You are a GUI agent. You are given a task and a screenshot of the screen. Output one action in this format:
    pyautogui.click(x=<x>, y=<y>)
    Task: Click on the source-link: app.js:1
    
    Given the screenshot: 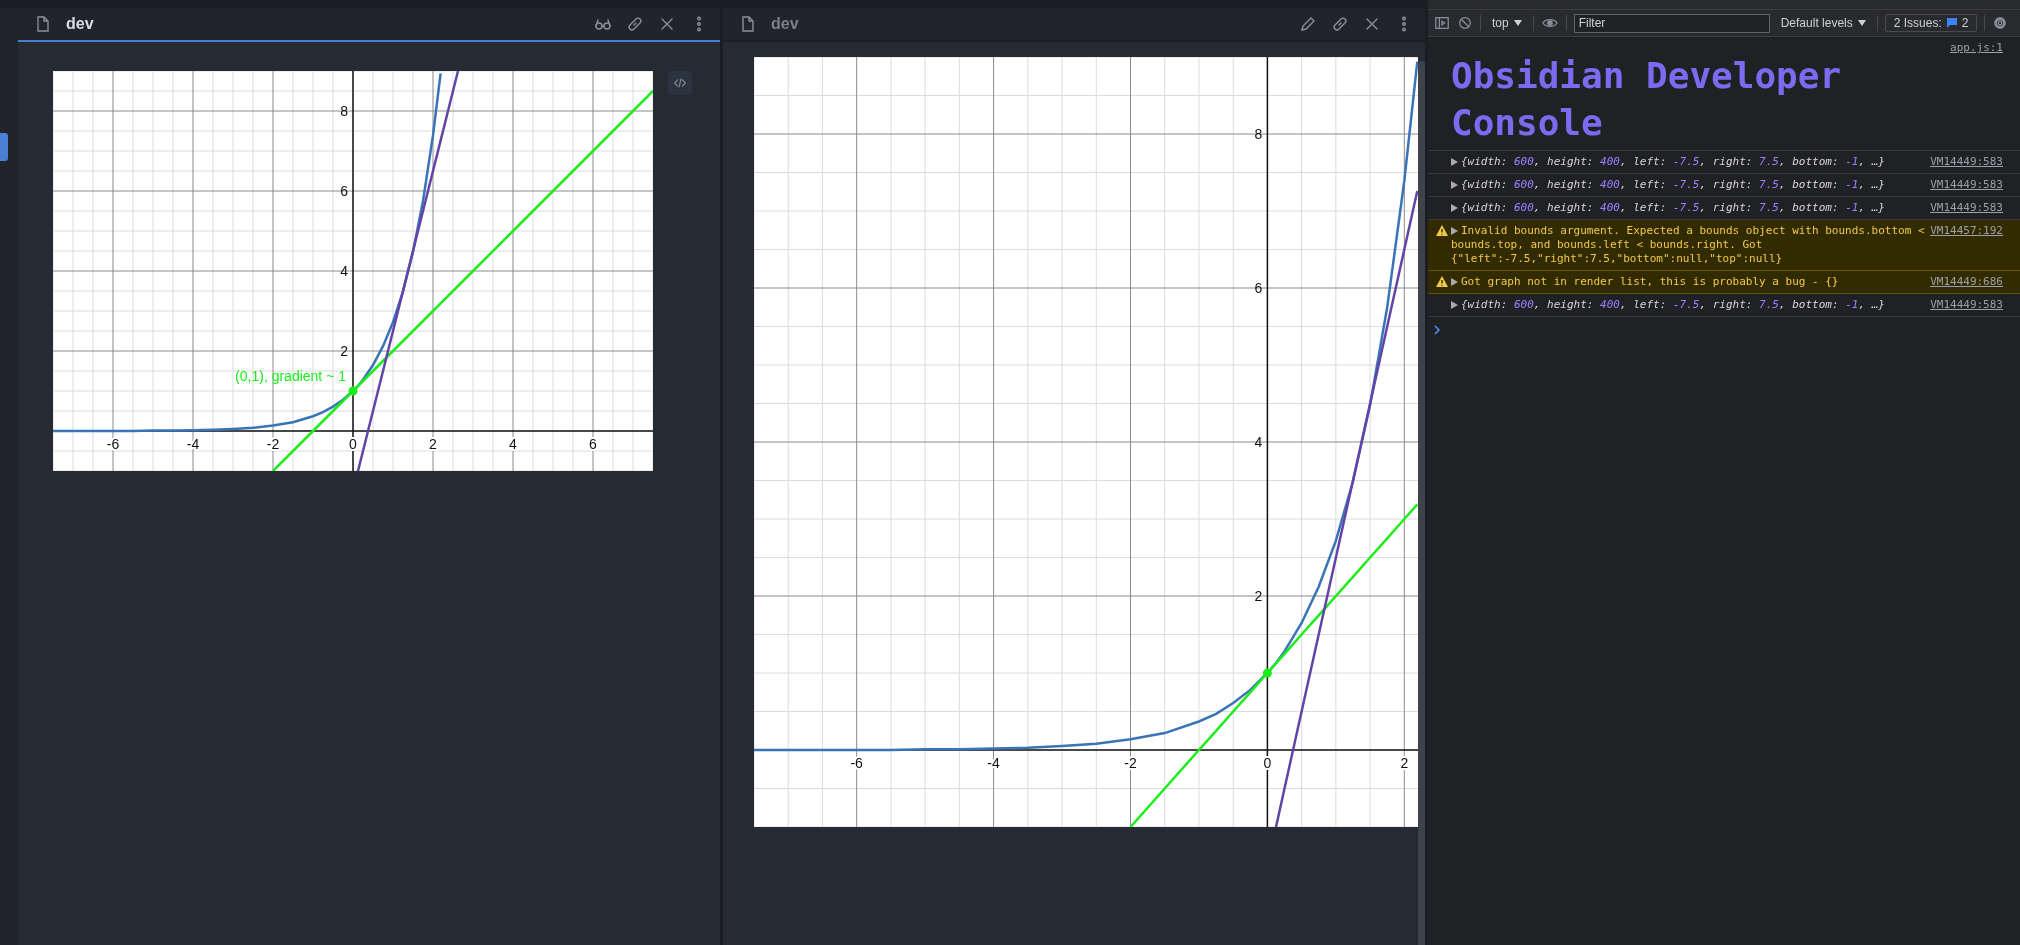 What is the action you would take?
    pyautogui.click(x=1976, y=47)
    